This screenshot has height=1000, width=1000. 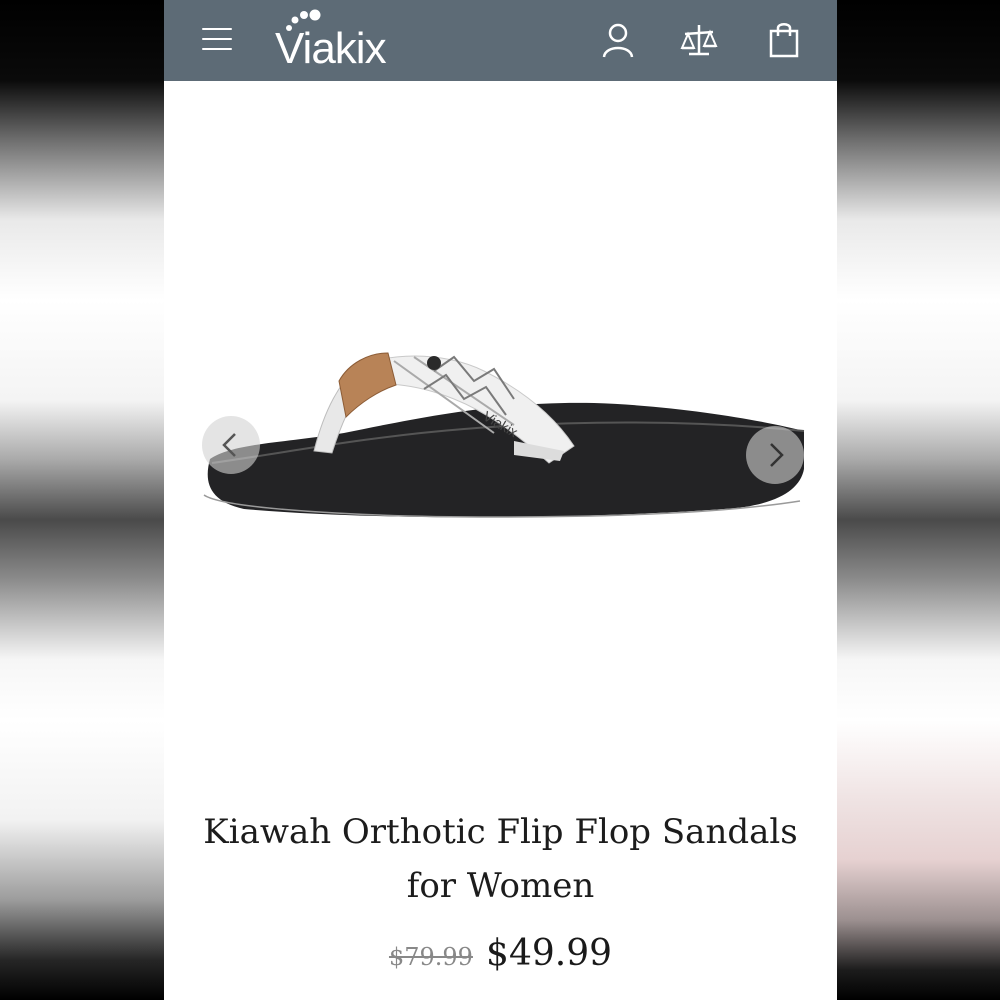 I want to click on chevron-right-icon, so click(x=777, y=455).